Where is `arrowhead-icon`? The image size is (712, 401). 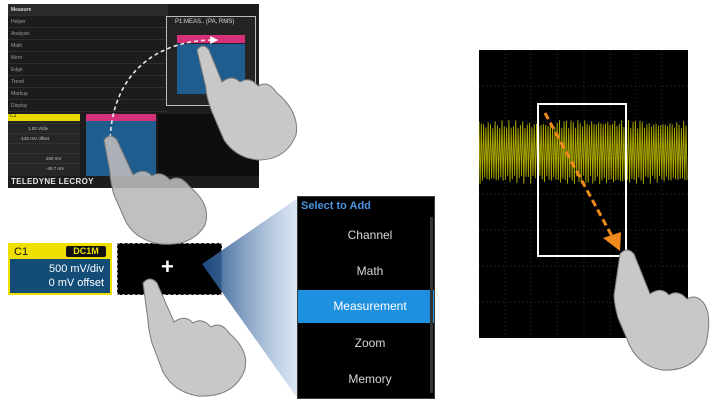 arrowhead-icon is located at coordinates (612, 241).